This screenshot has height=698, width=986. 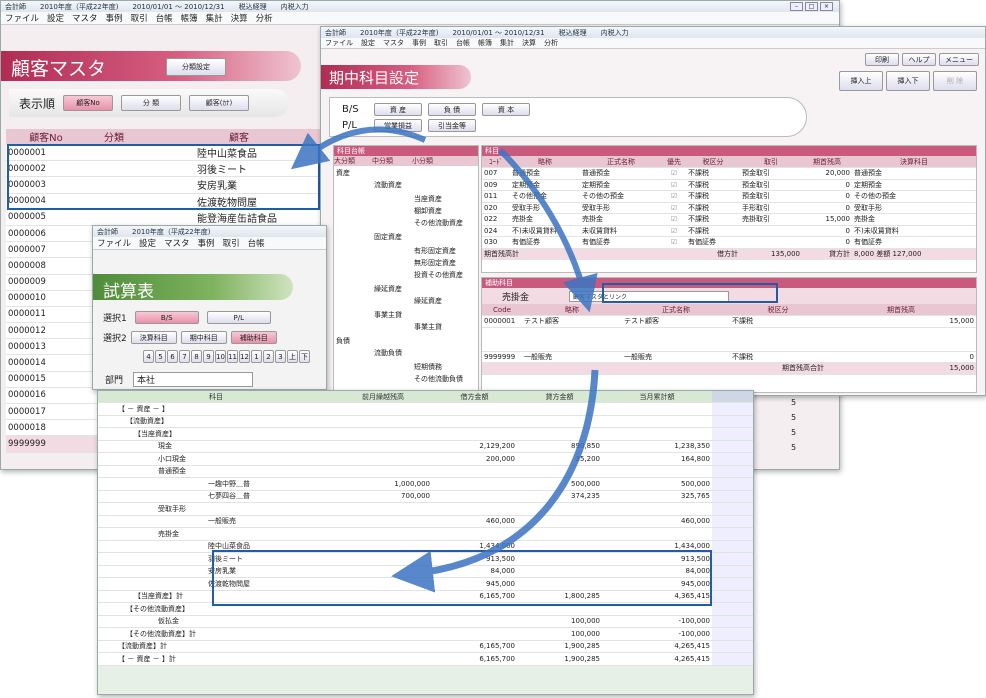 What do you see at coordinates (425, 509) in the screenshot?
I see `table-row: 受取手形` at bounding box center [425, 509].